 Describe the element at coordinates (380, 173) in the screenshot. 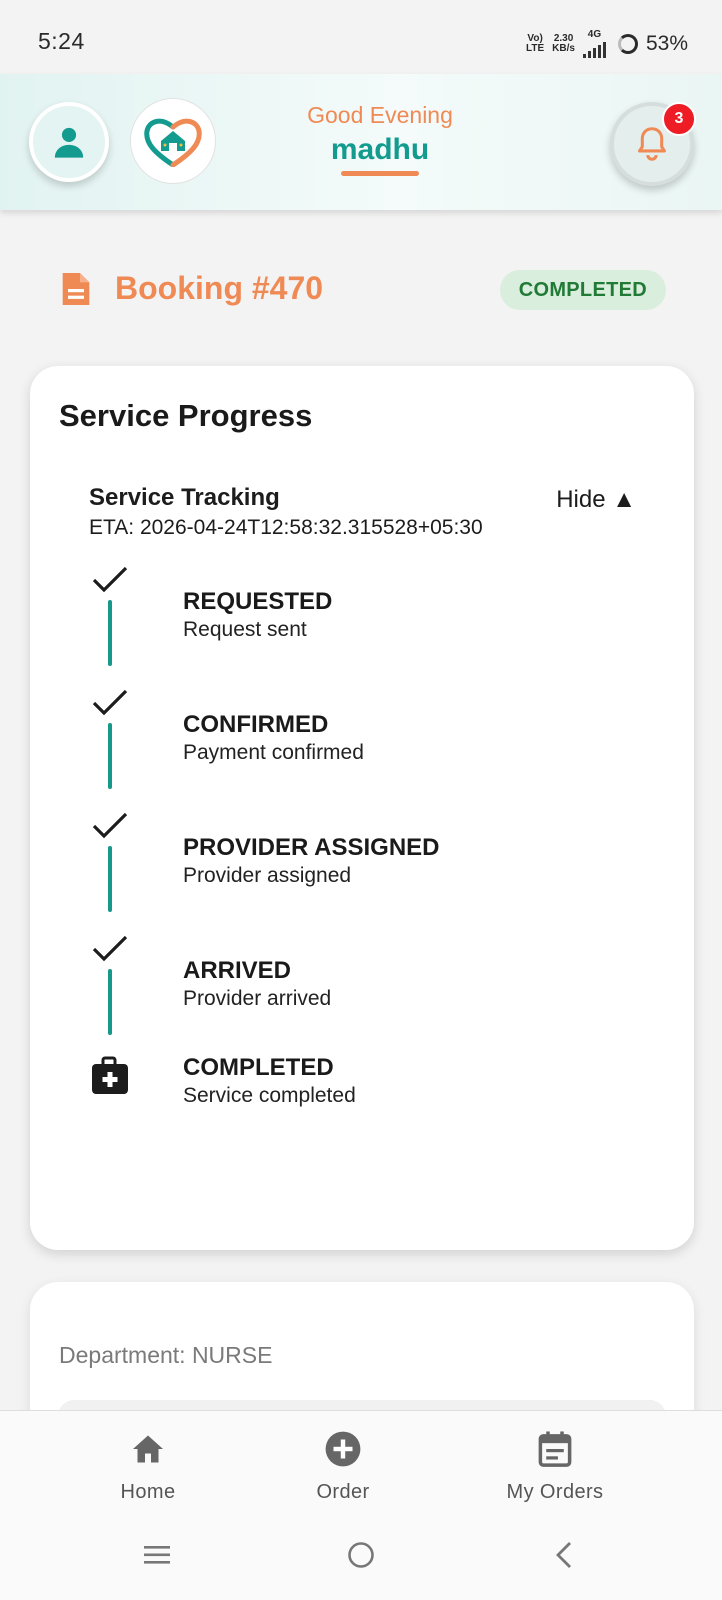

I see `greeting-underline` at that location.